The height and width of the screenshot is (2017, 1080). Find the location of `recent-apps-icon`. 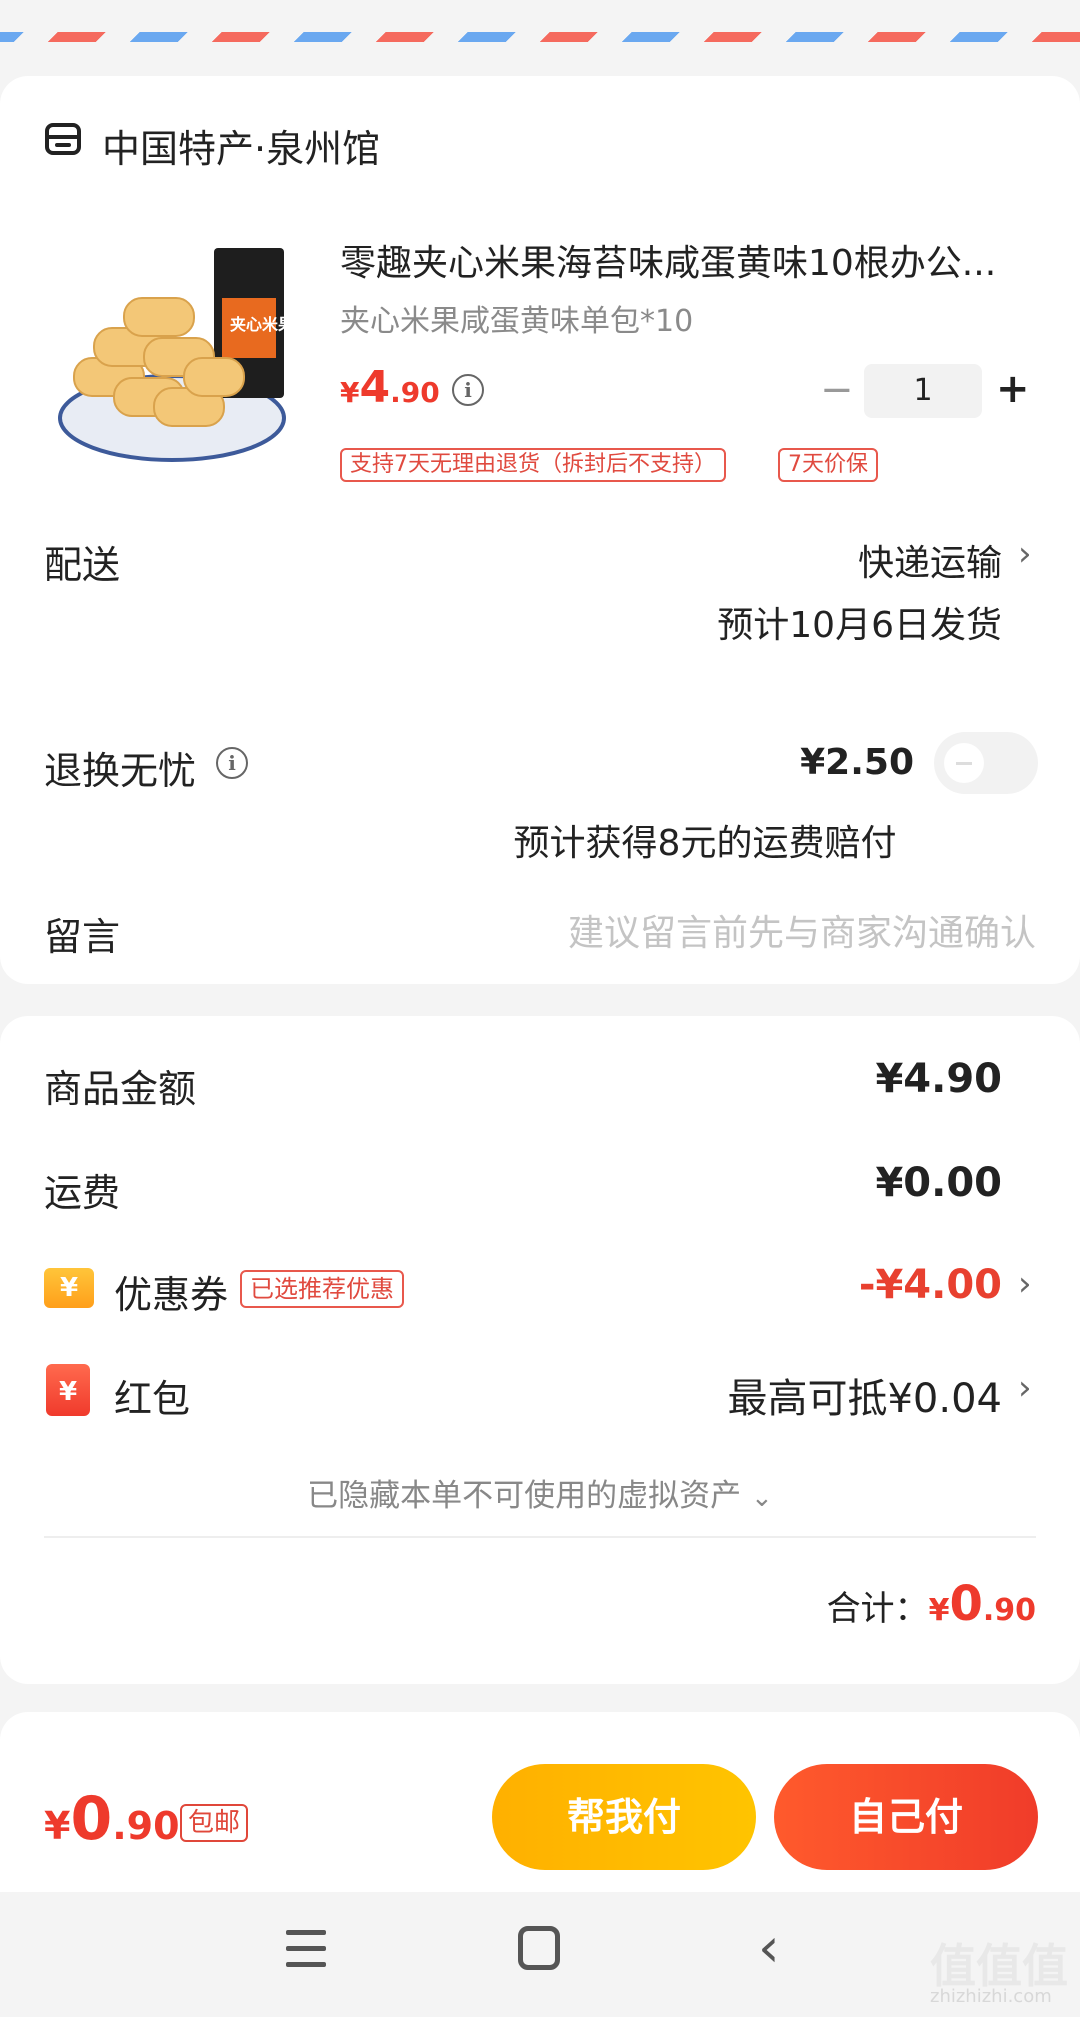

recent-apps-icon is located at coordinates (306, 1950).